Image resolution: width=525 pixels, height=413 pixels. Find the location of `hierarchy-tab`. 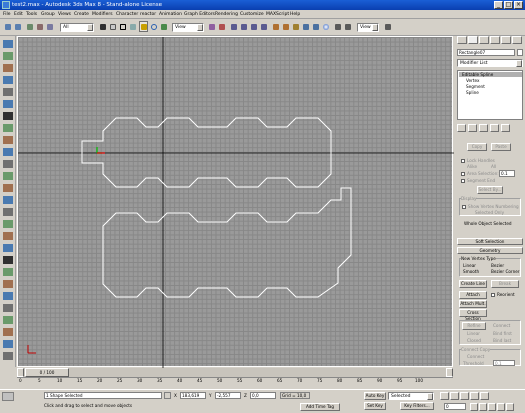

hierarchy-tab is located at coordinates (484, 40).